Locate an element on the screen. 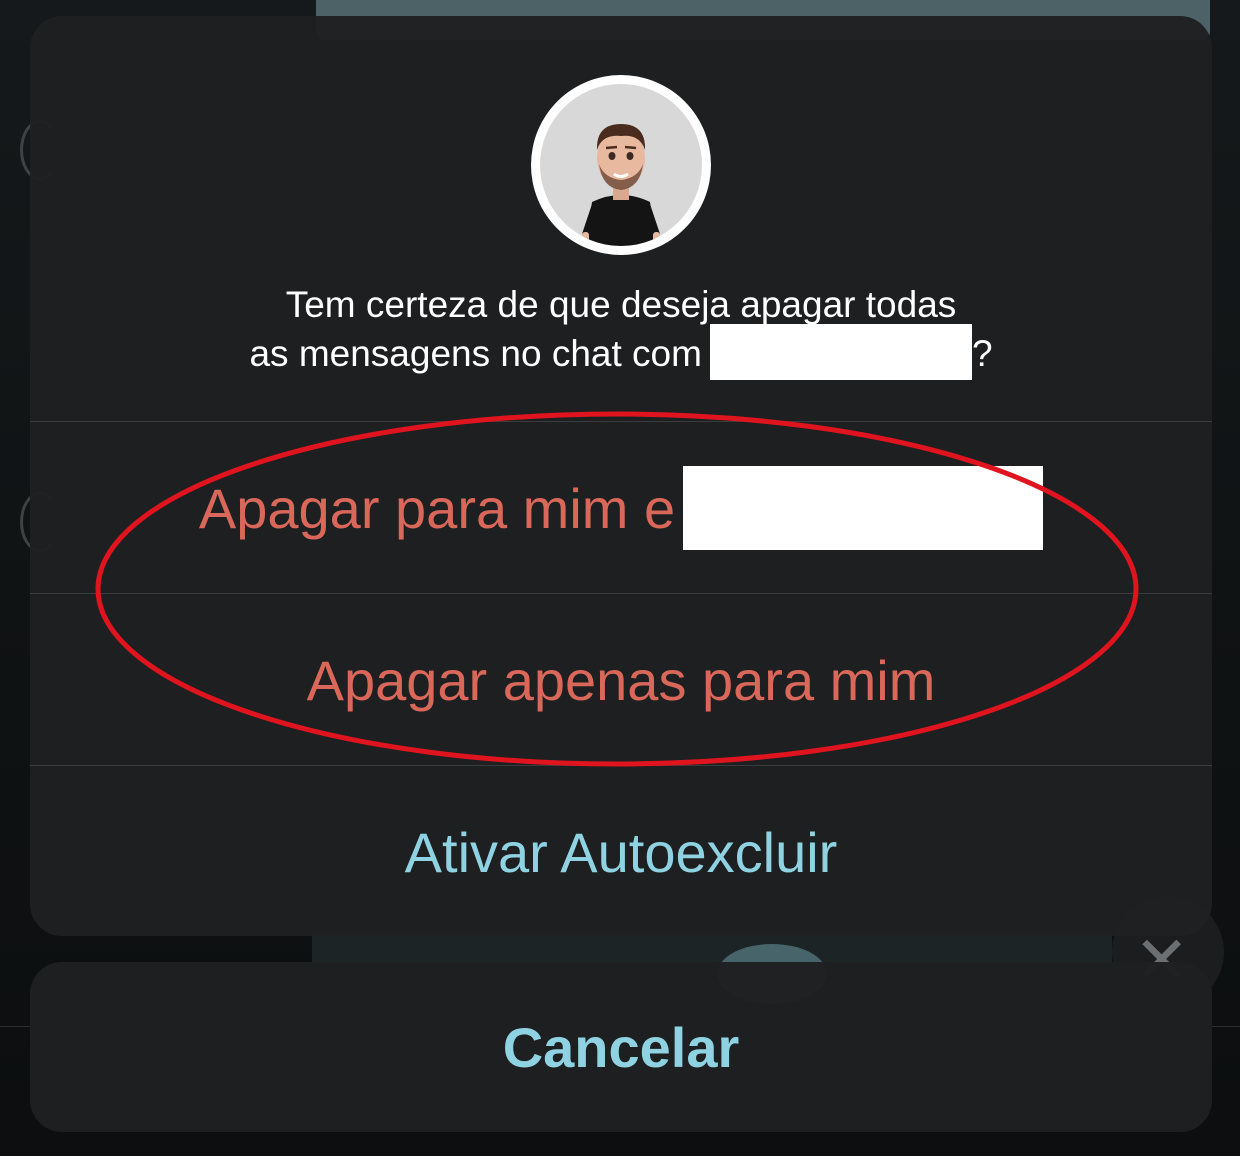  question-mark: ? is located at coordinates (982, 353).